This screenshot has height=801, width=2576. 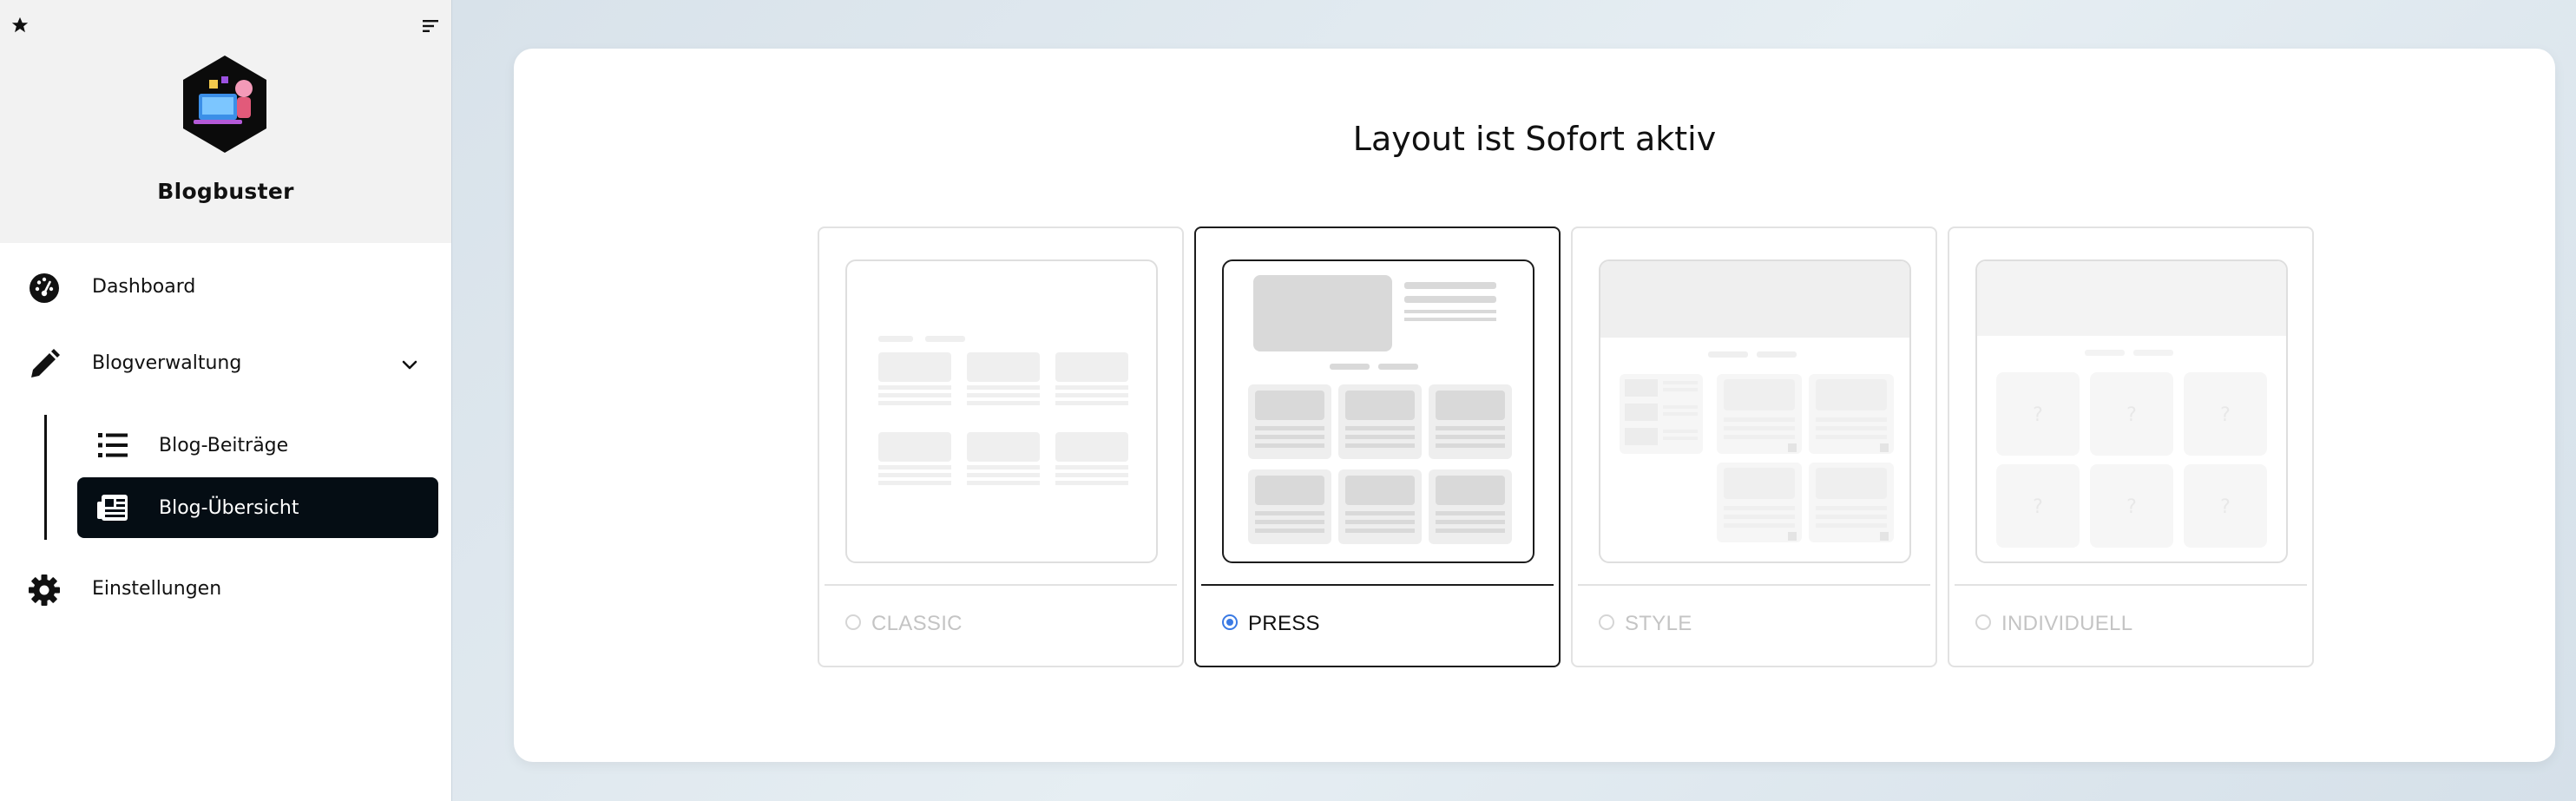 I want to click on nav-blog-overview-label: Blog-Übersicht, so click(x=229, y=508).